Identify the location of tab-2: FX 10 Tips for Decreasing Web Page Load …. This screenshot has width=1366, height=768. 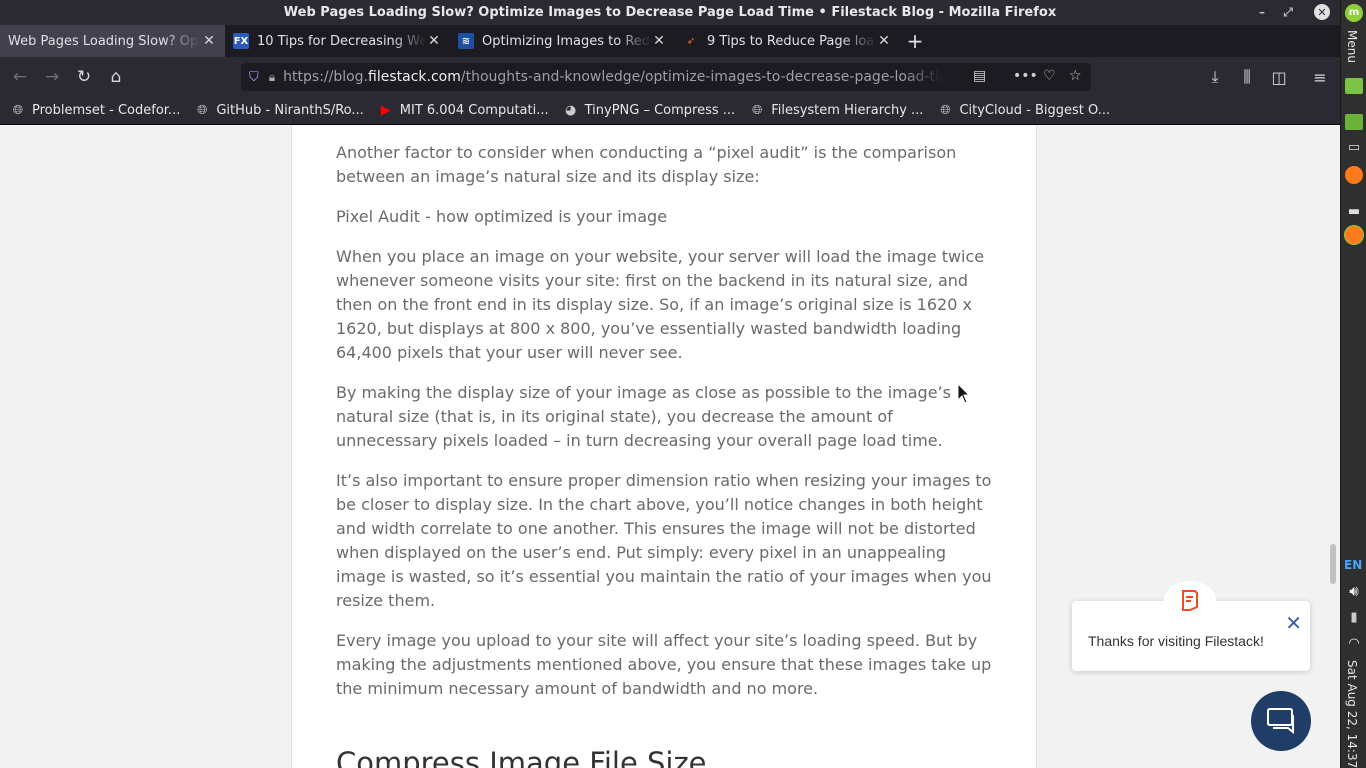
(337, 41).